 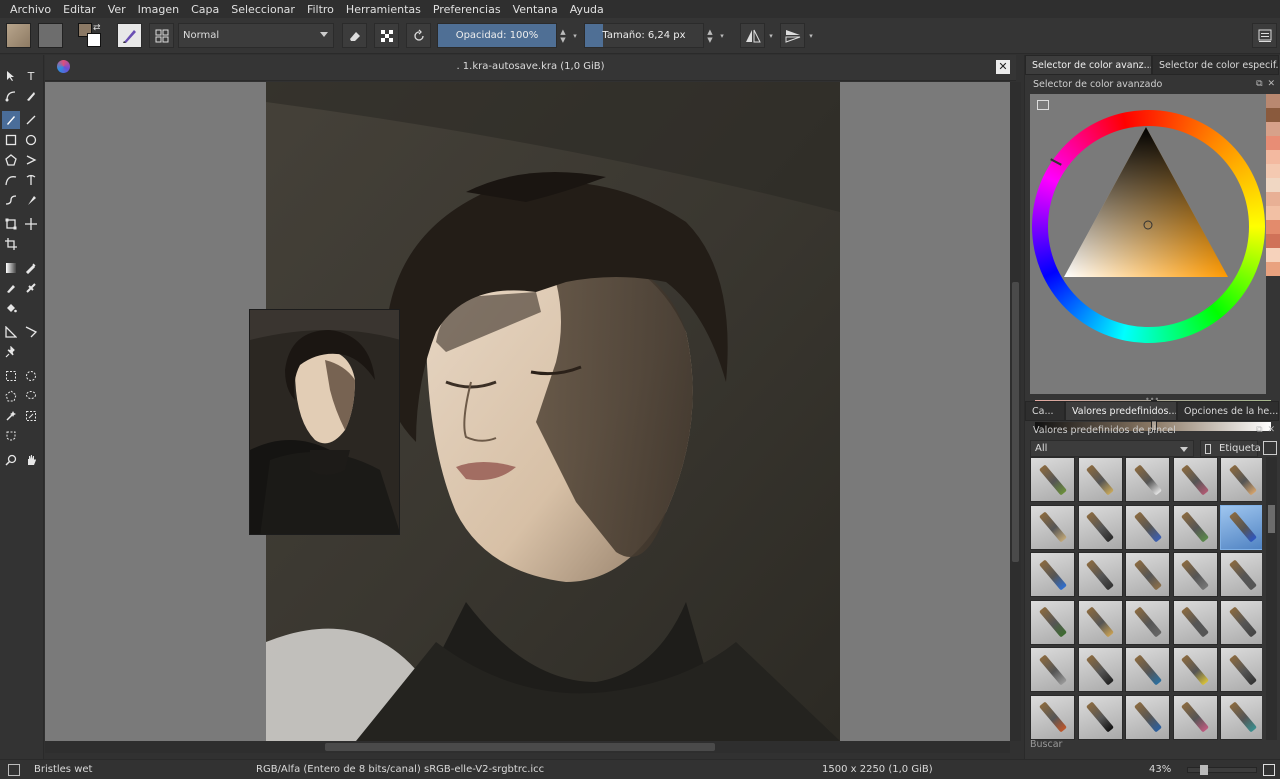 I want to click on calligraphy-tool, so click(x=31, y=96).